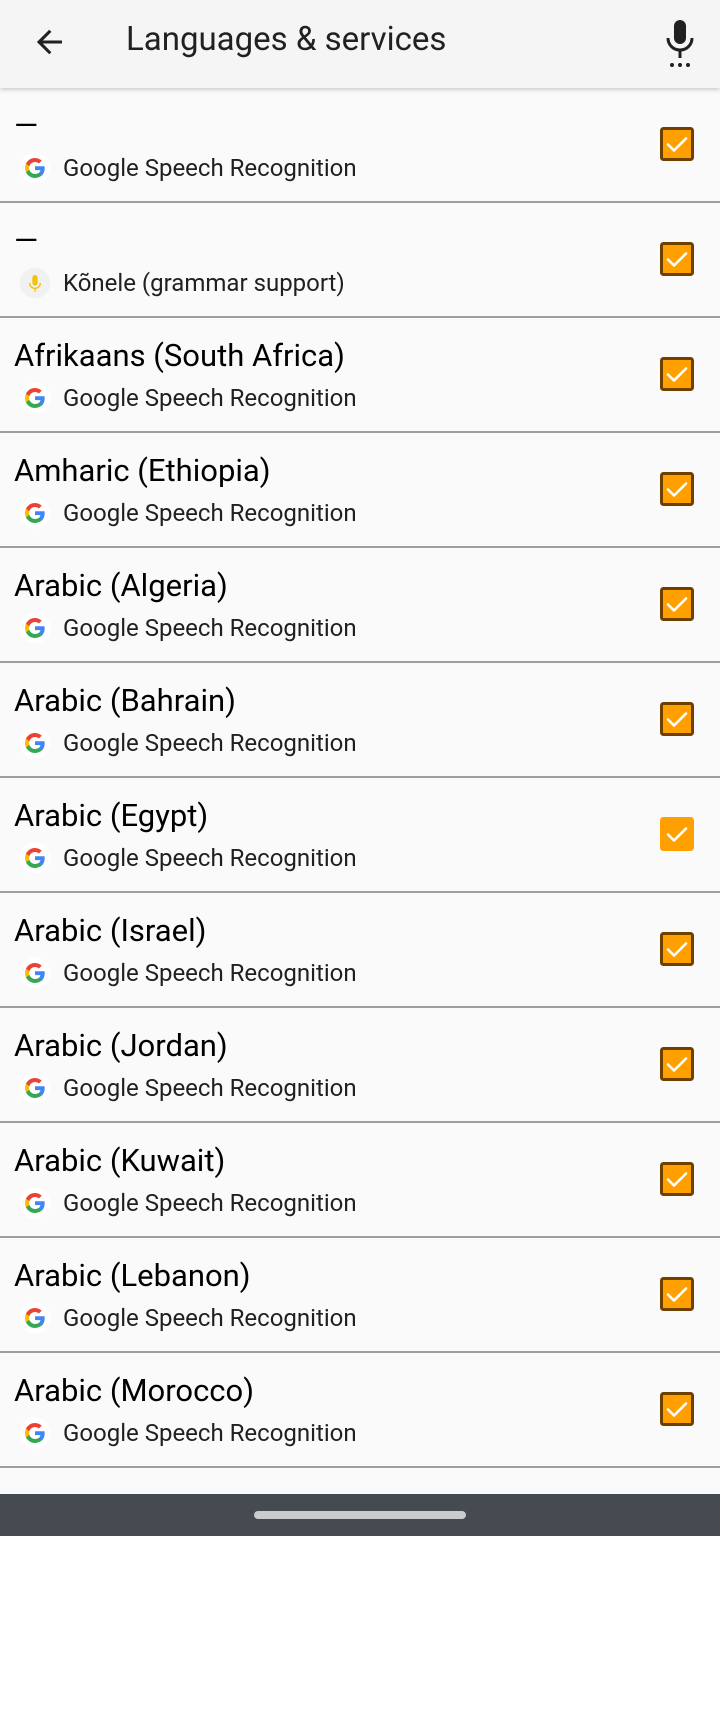 This screenshot has height=1712, width=720. What do you see at coordinates (360, 145) in the screenshot?
I see `language-row: — Google Speech Recognition` at bounding box center [360, 145].